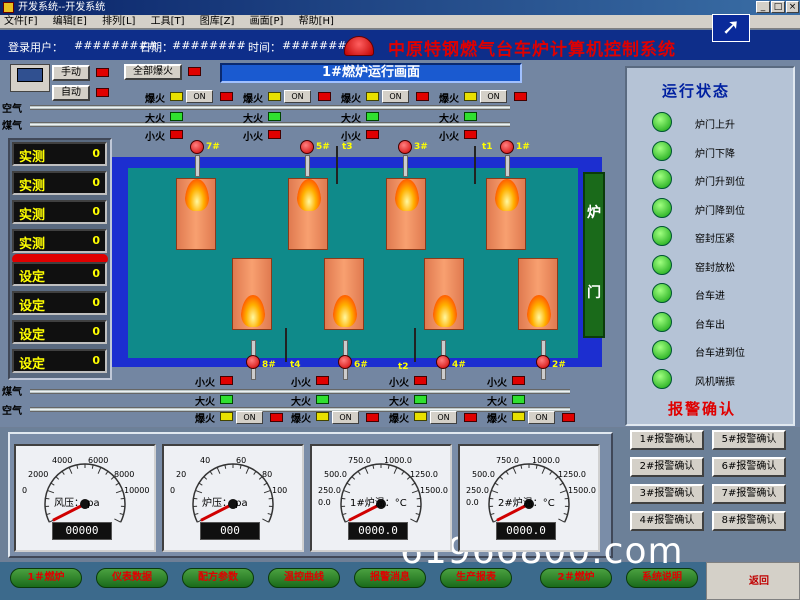  I want to click on alarm-confirm-button: 1#报警确认, so click(667, 440).